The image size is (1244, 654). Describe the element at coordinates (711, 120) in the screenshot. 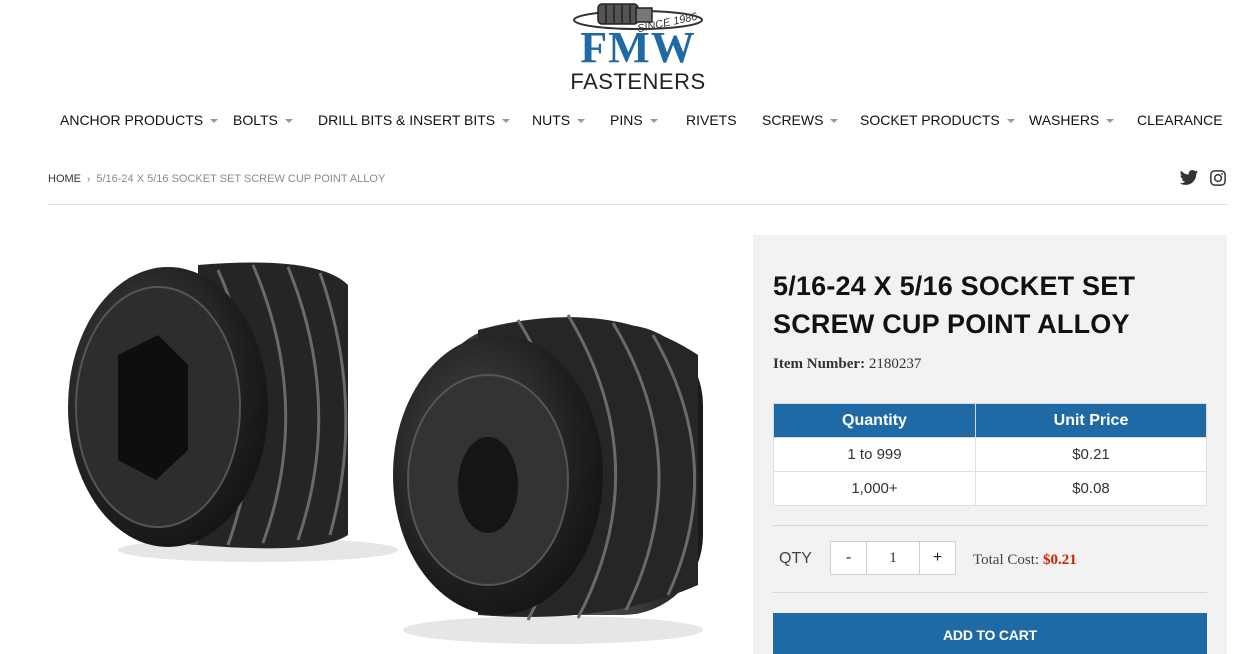

I see `nav-item-rivets: RIVETS` at that location.